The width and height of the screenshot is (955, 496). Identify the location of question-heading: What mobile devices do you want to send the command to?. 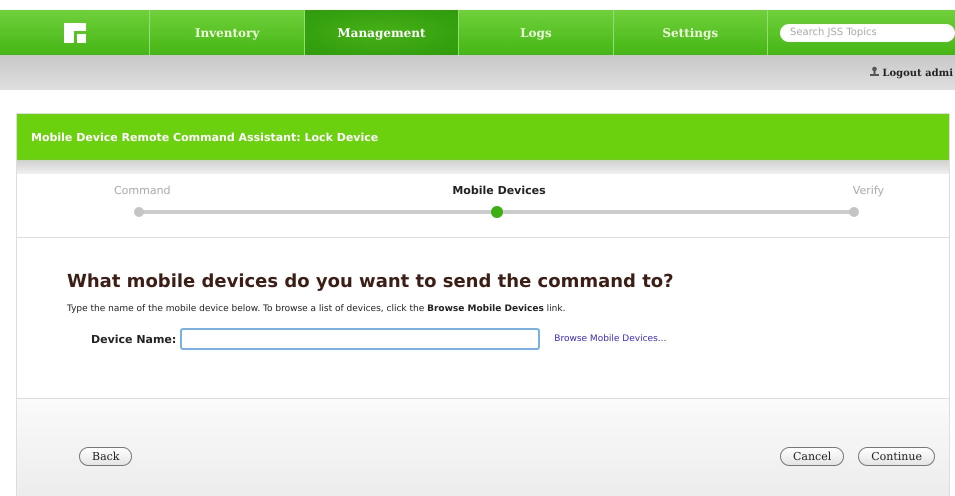
(371, 281).